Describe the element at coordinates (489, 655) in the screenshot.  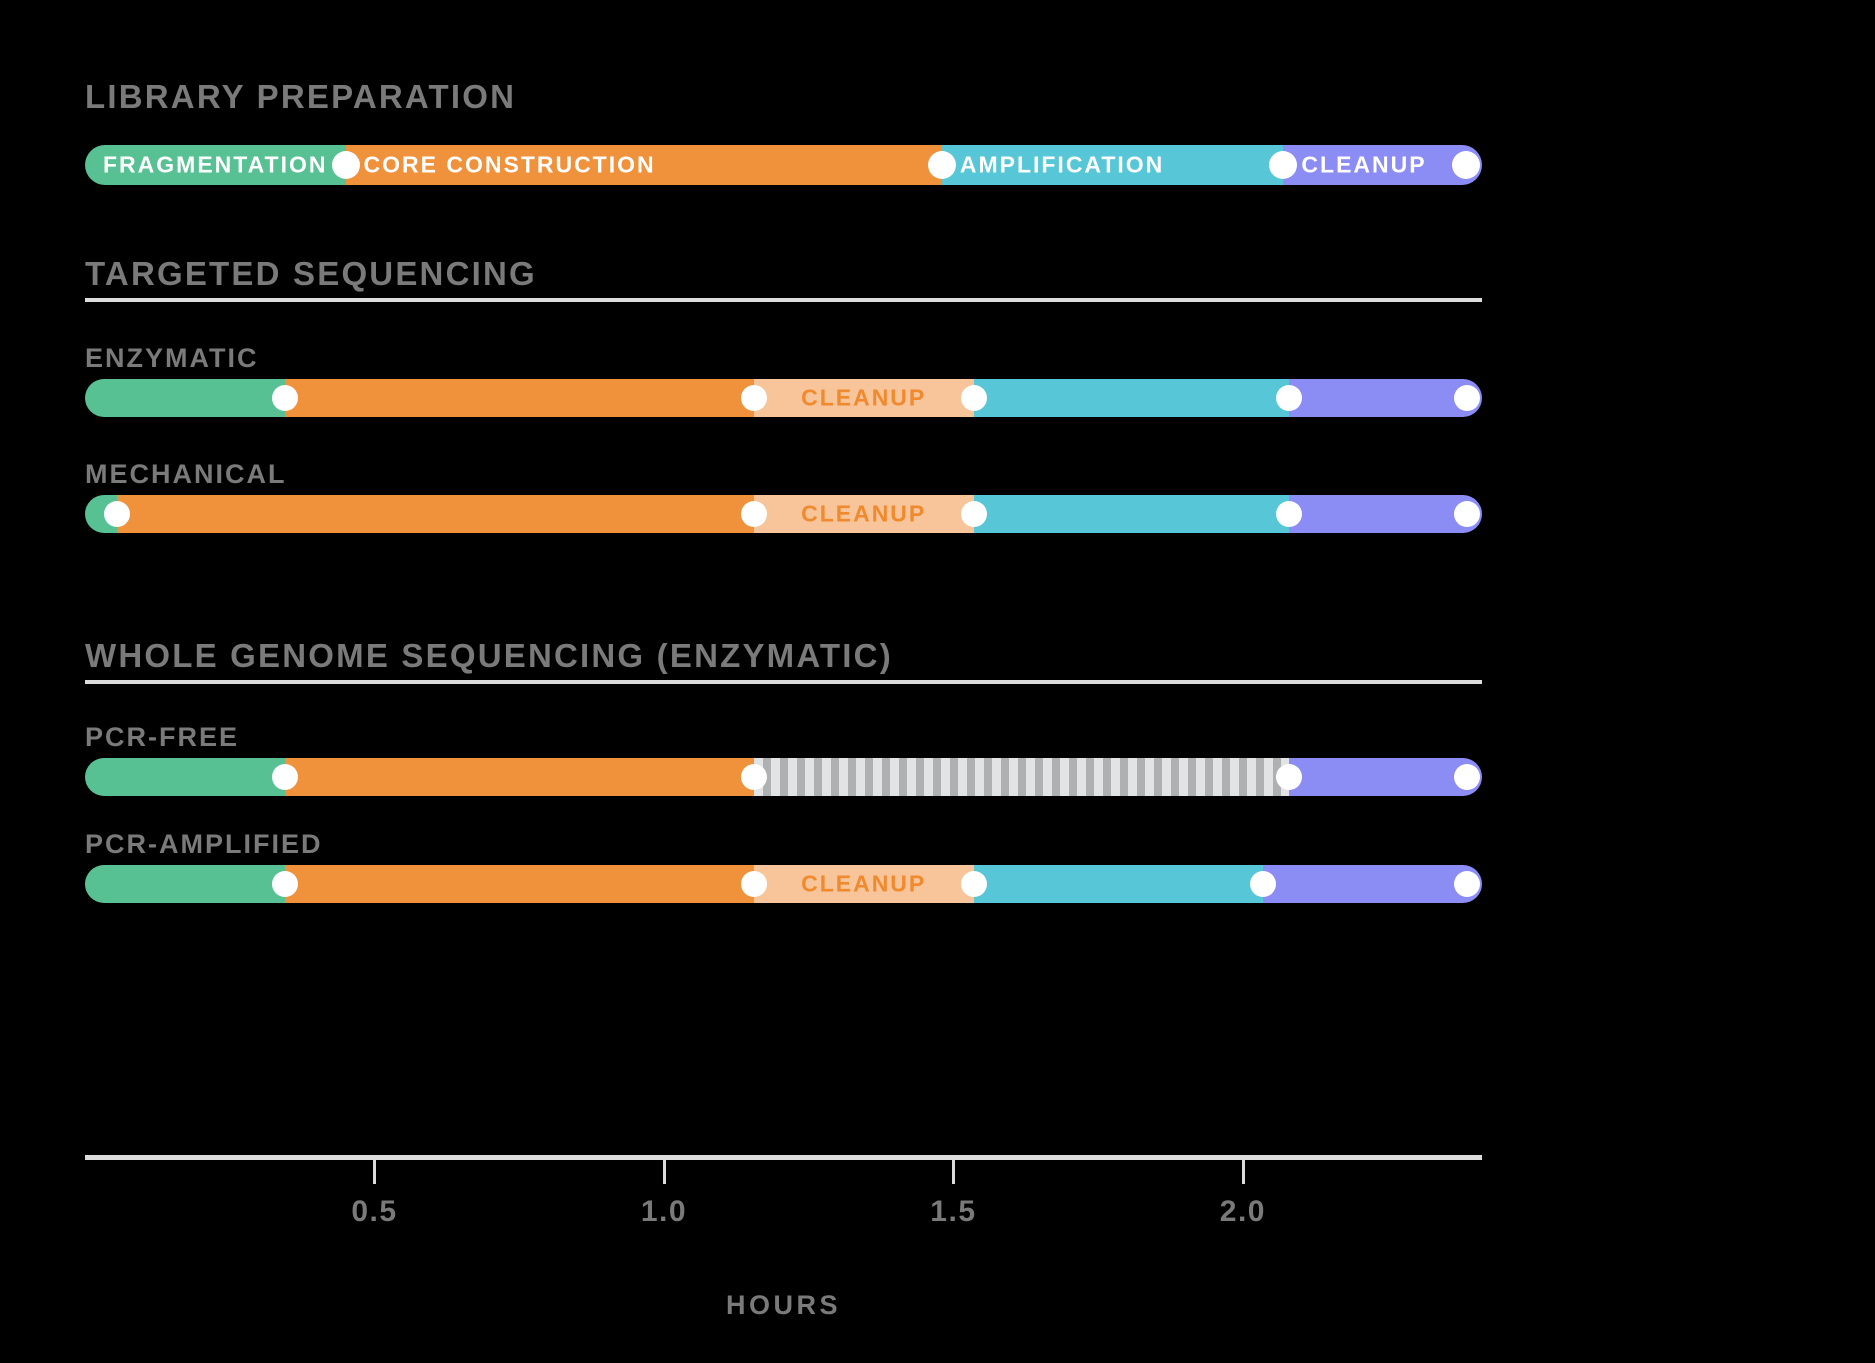
I see `section-title-3: WHOLE GENOME SEQUENCING (ENZYMATIC)` at that location.